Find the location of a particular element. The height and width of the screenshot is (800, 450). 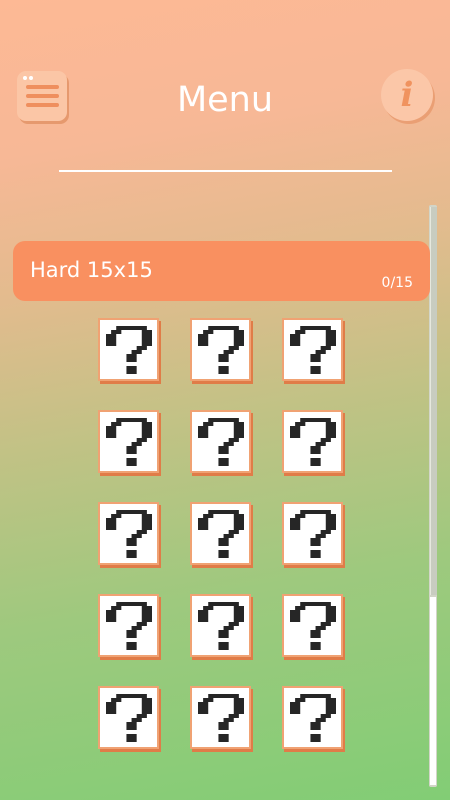

scrollbar is located at coordinates (433, 496).